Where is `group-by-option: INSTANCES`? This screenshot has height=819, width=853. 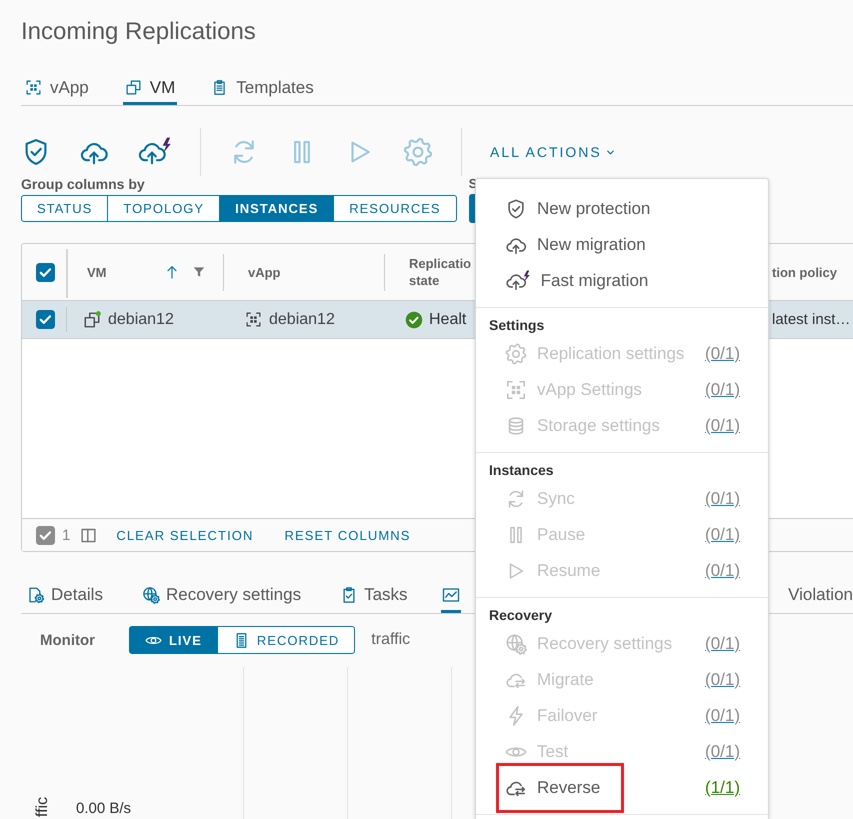
group-by-option: INSTANCES is located at coordinates (276, 208).